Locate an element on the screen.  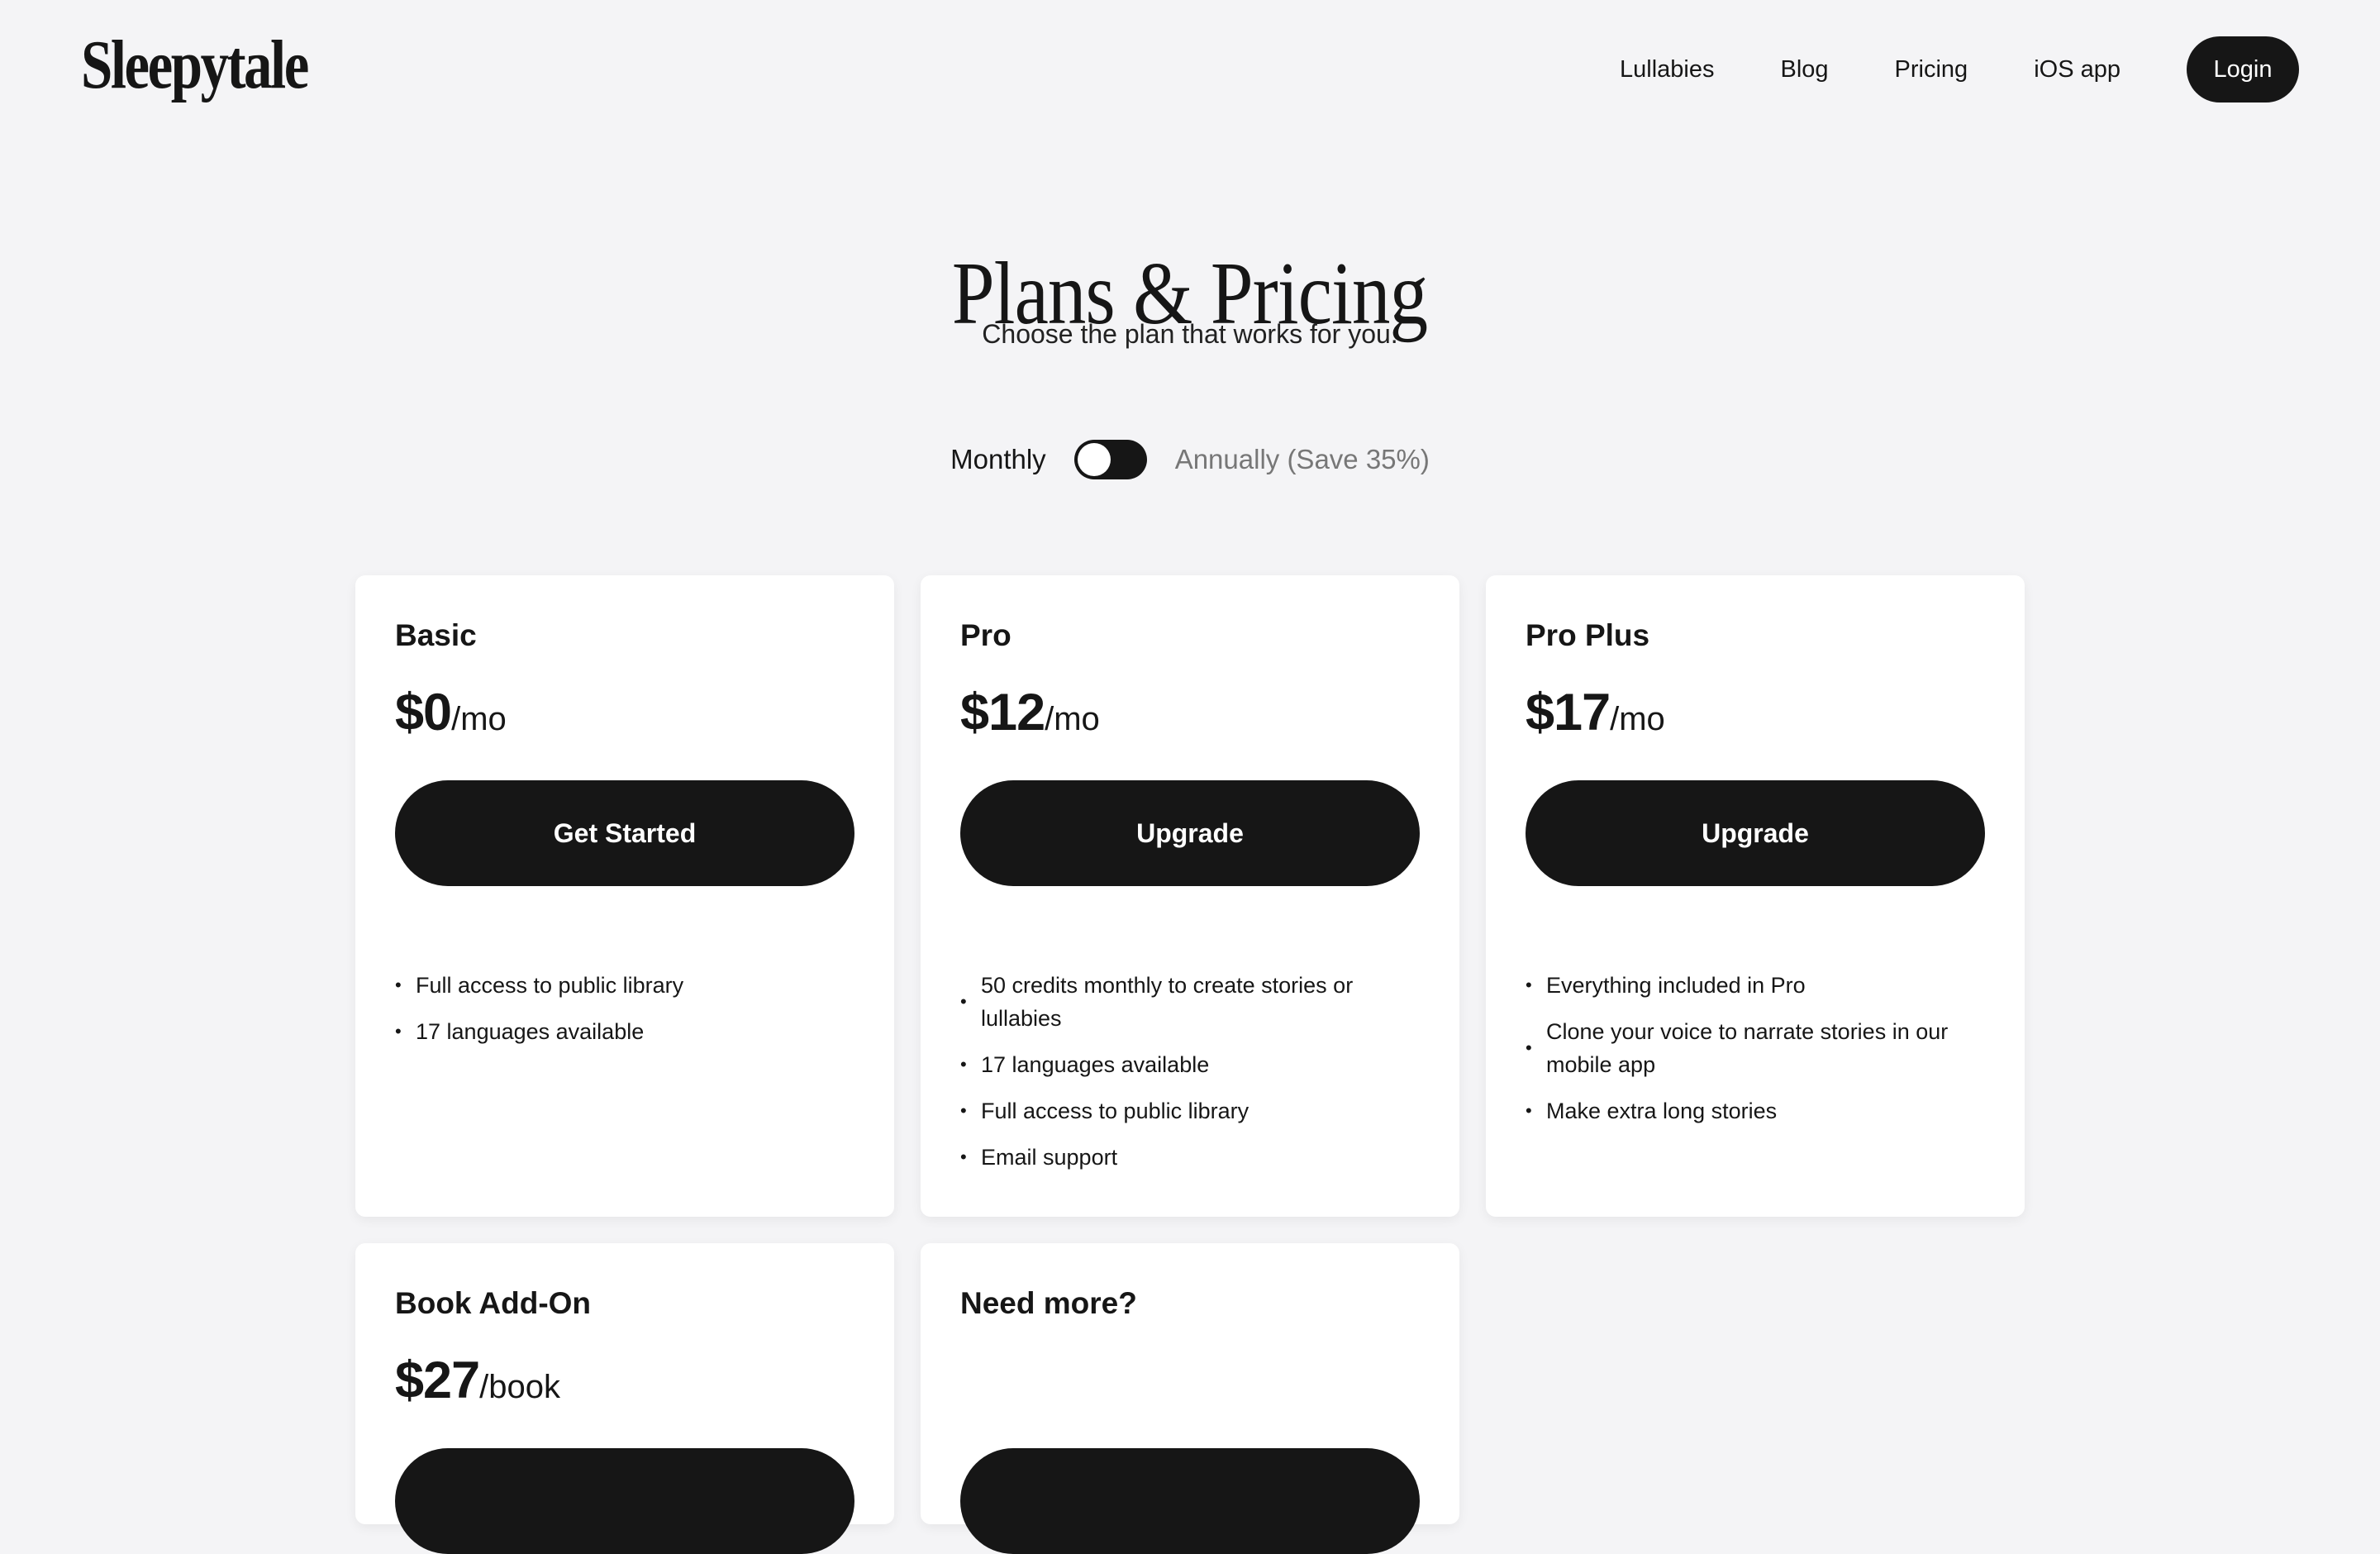
top-nav: Lullabies Blog Pricing iOS app Login is located at coordinates (1959, 69).